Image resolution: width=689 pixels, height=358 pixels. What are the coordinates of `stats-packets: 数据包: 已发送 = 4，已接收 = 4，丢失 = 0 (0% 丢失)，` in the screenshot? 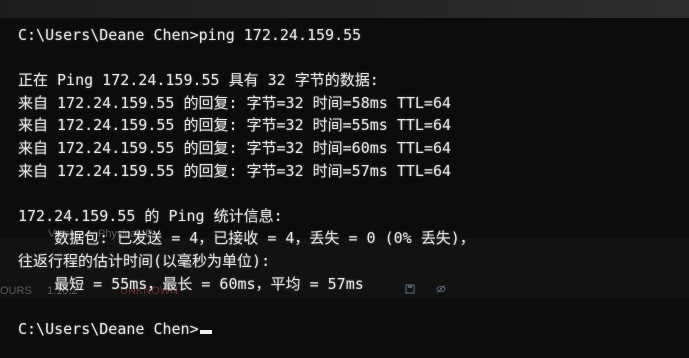 It's located at (246, 238).